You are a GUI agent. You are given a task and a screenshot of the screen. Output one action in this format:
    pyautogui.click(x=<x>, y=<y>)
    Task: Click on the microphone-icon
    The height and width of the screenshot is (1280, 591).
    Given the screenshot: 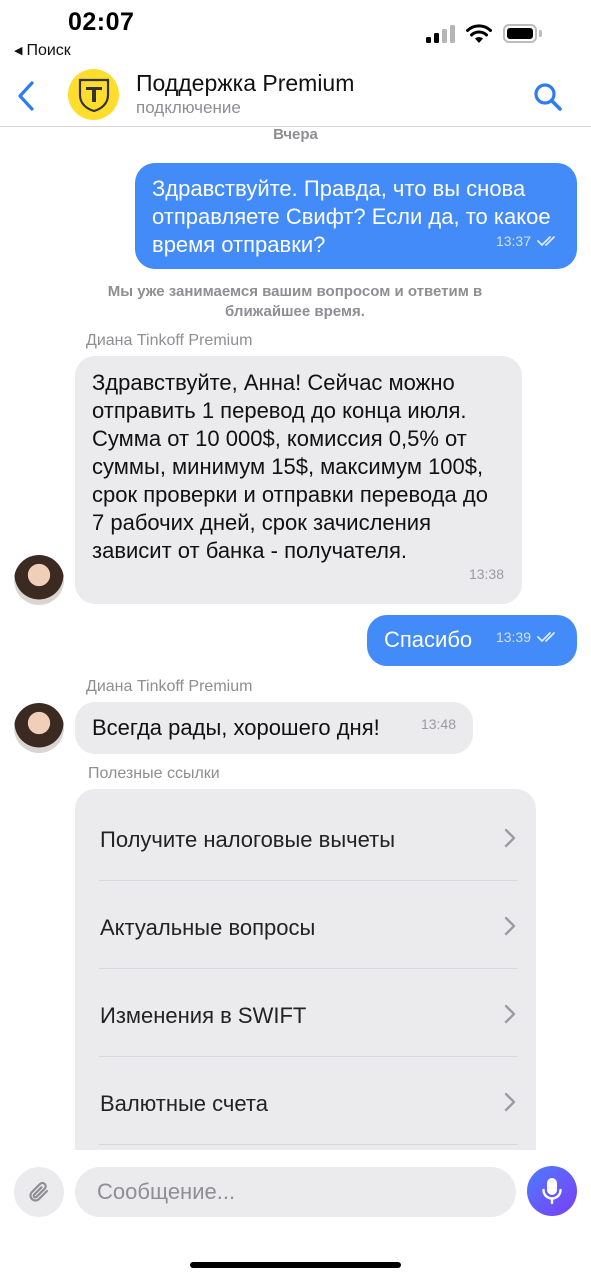 What is the action you would take?
    pyautogui.click(x=552, y=1191)
    